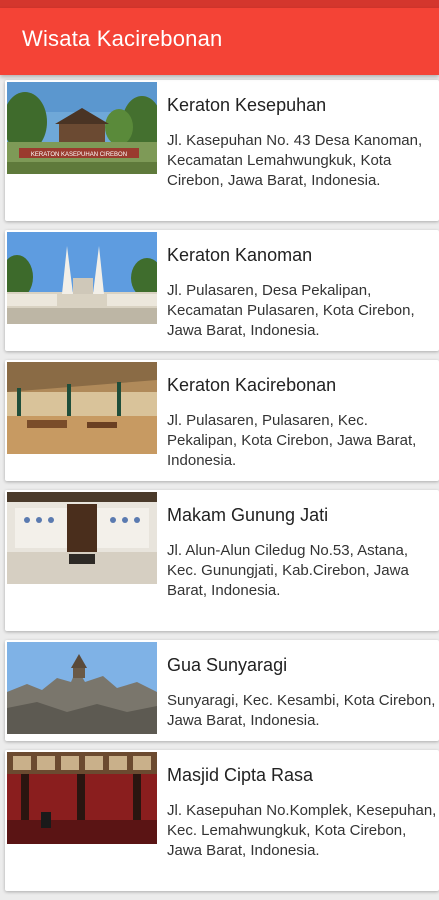  What do you see at coordinates (240, 775) in the screenshot?
I see `place-name: Masjid Cipta Rasa` at bounding box center [240, 775].